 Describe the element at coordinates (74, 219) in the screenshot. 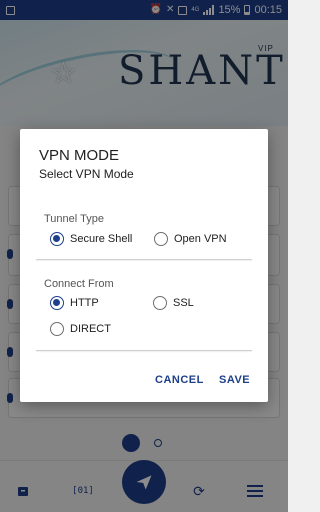

I see `tunnel-type-label: Tunnel Type` at that location.